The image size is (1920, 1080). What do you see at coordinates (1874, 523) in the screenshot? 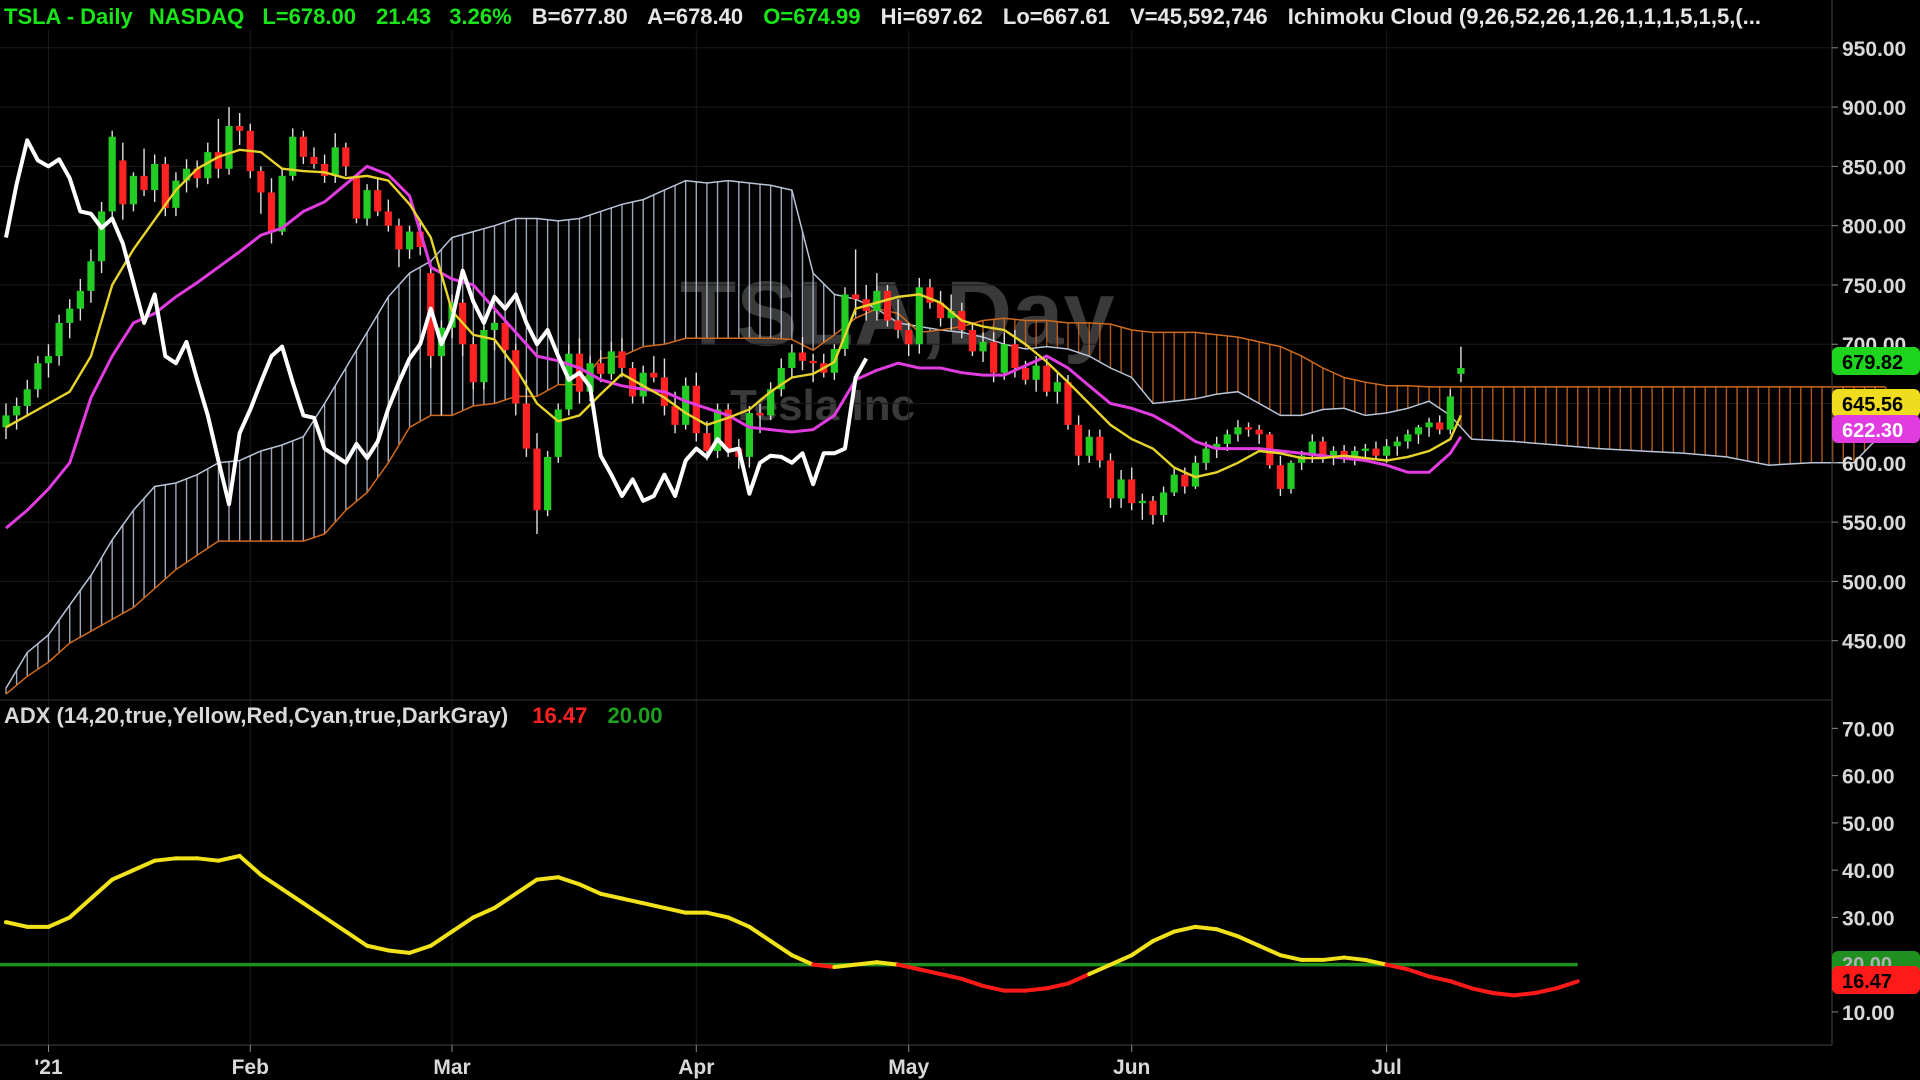
I see `price-tick-label: 550.00` at bounding box center [1874, 523].